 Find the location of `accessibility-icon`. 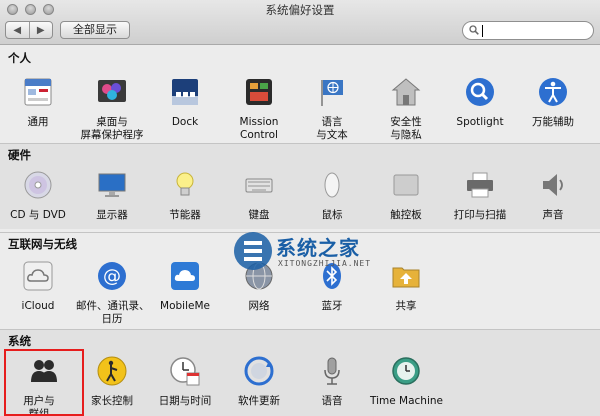

accessibility-icon is located at coordinates (553, 92).